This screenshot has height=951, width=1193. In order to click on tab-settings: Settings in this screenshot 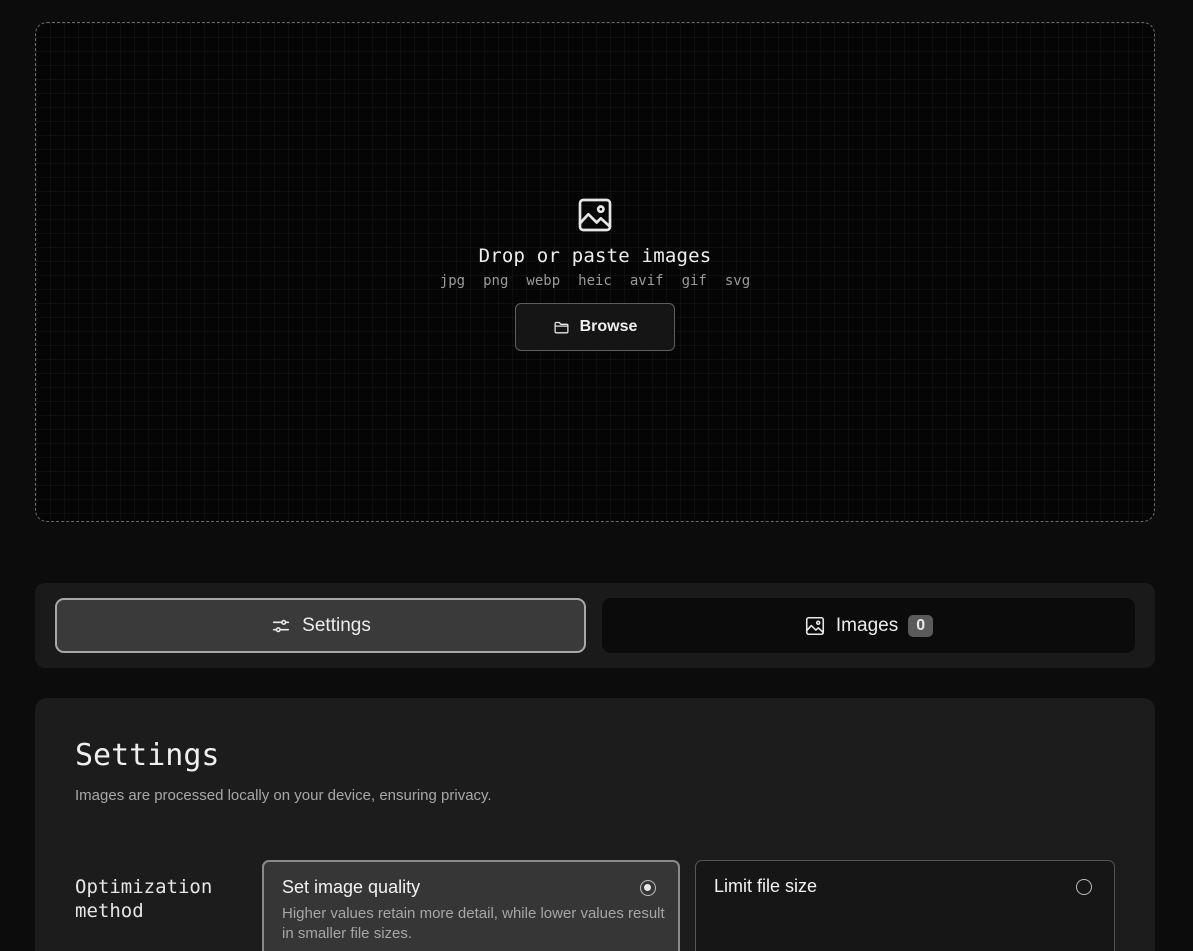, I will do `click(320, 625)`.